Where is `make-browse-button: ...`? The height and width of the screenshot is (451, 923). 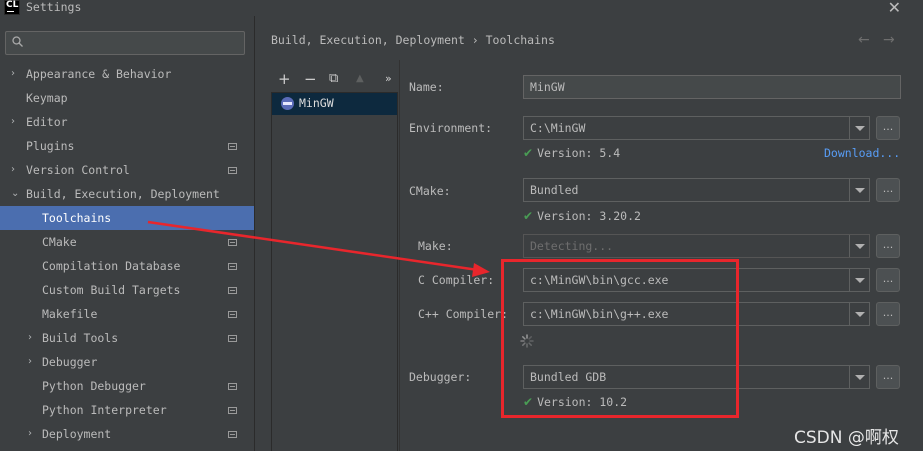
make-browse-button: ... is located at coordinates (888, 246).